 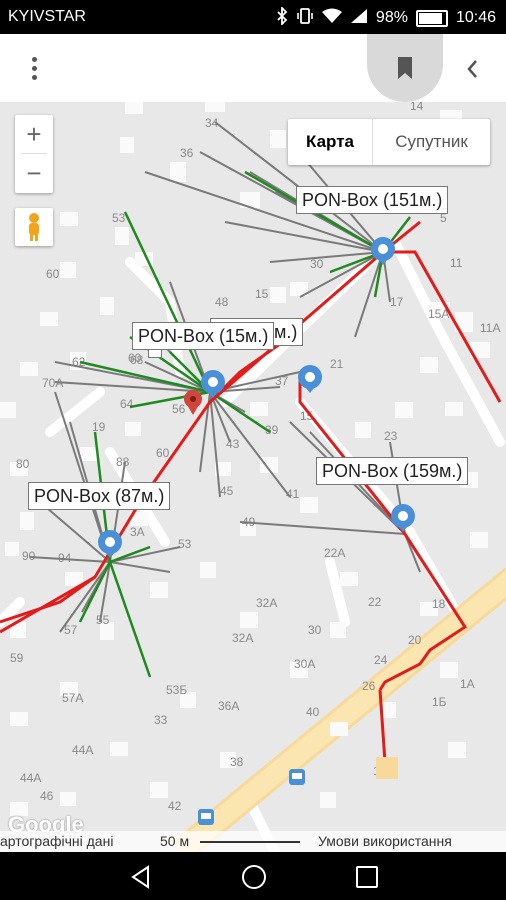 What do you see at coordinates (305, 18) in the screenshot?
I see `vibrate-icon` at bounding box center [305, 18].